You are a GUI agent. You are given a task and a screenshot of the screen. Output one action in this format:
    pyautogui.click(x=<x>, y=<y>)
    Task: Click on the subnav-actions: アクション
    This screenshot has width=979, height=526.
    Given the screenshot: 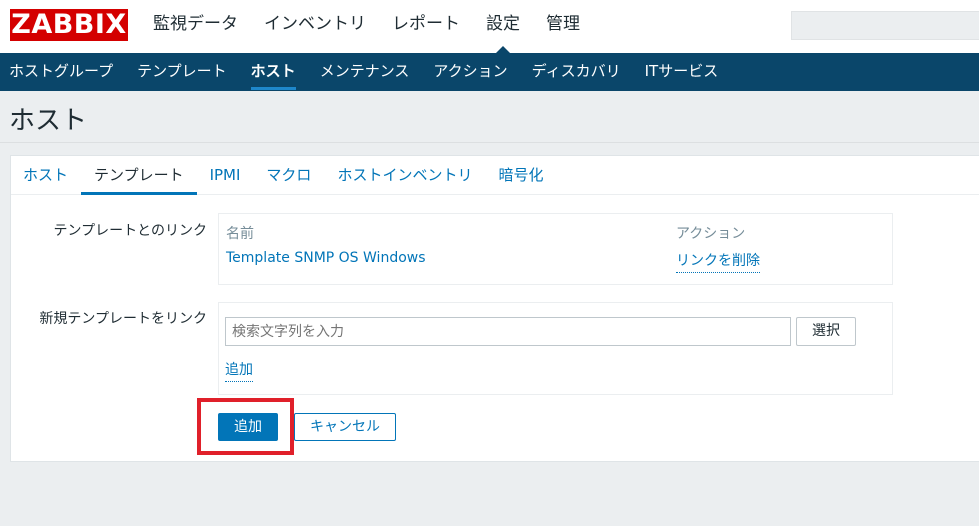 What is the action you would take?
    pyautogui.click(x=470, y=72)
    